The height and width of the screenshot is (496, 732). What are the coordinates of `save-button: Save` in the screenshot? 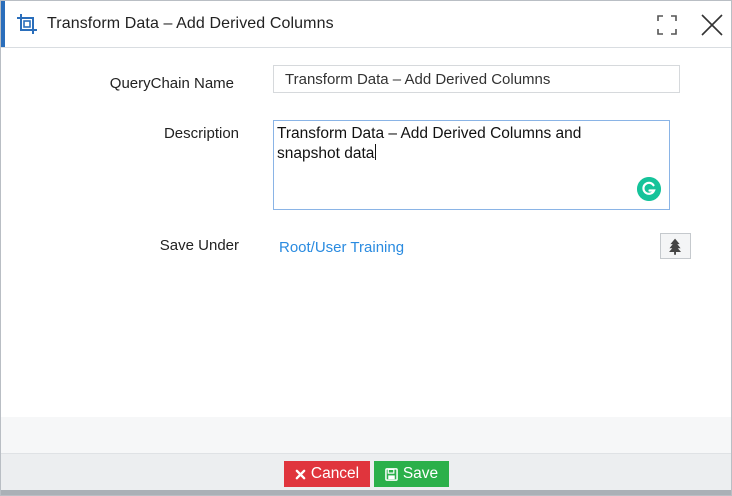 It's located at (411, 474).